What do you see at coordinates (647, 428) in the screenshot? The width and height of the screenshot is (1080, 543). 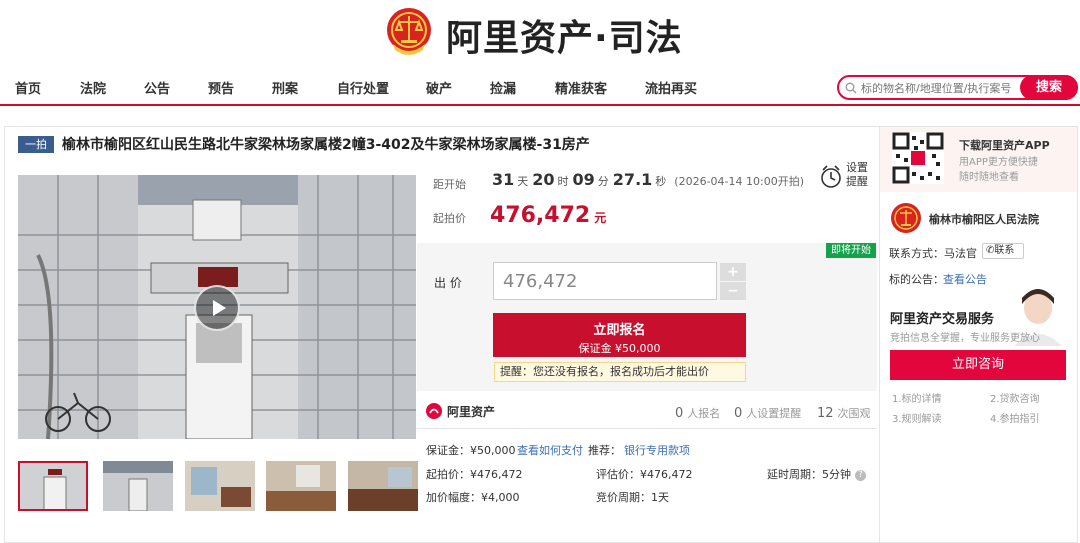 I see `divider` at bounding box center [647, 428].